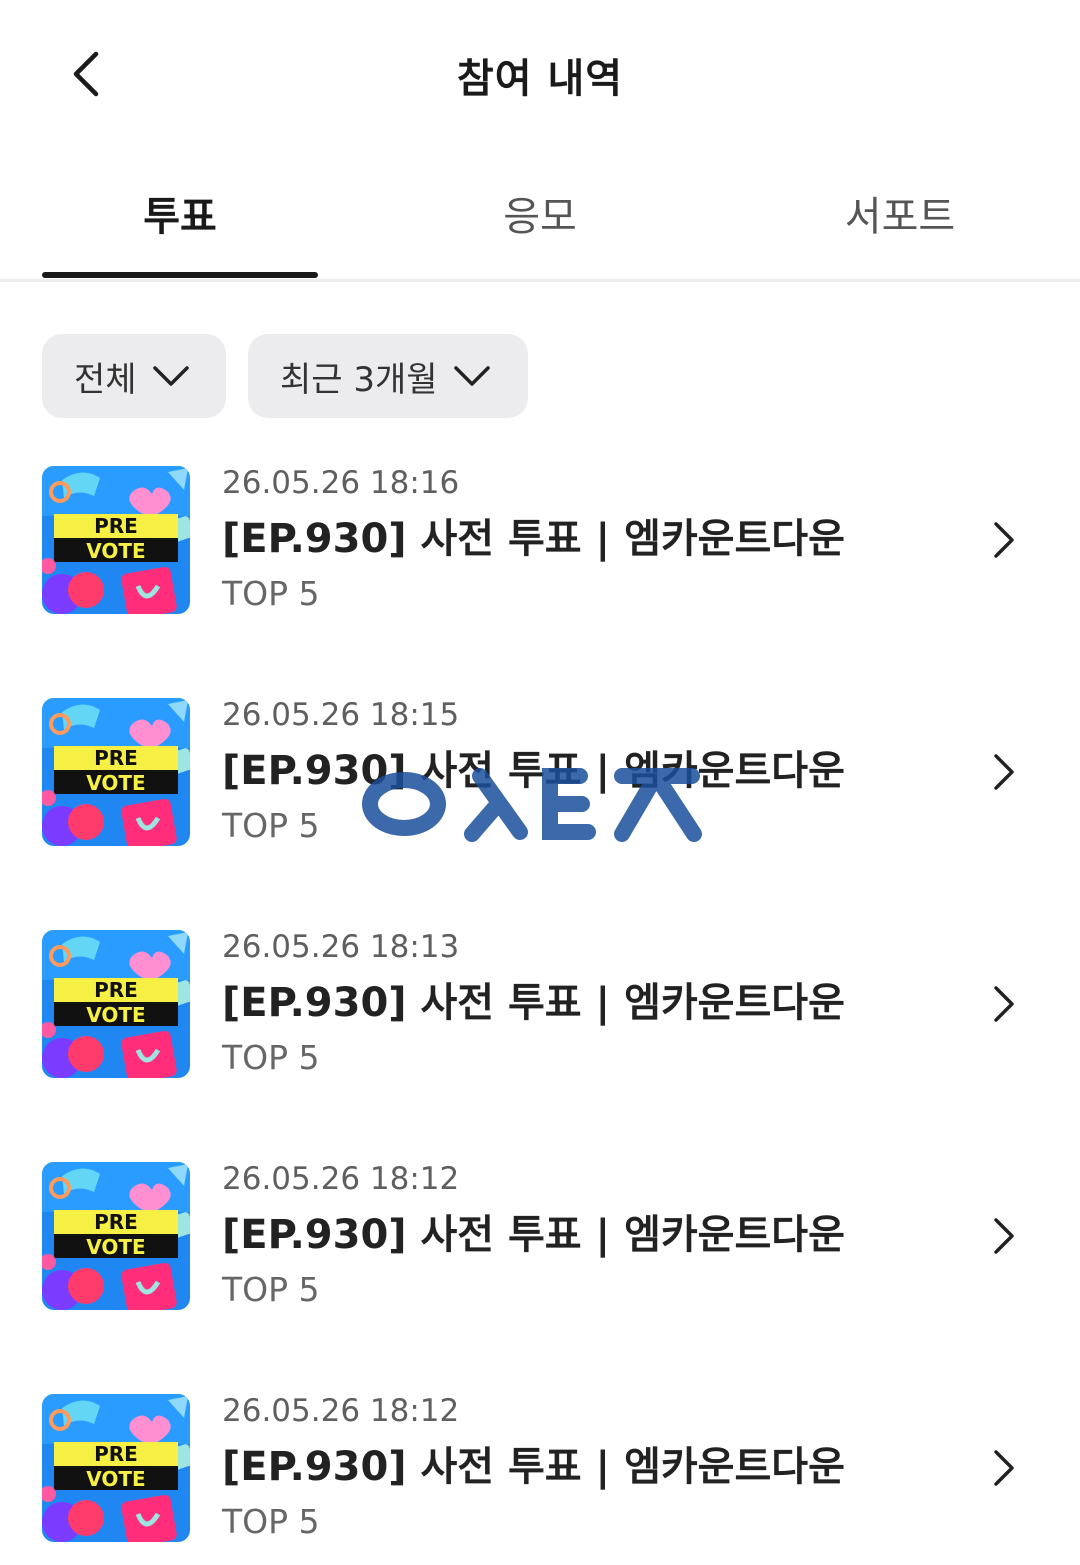 This screenshot has width=1080, height=1565. What do you see at coordinates (900, 213) in the screenshot?
I see `tab-support: 서포트` at bounding box center [900, 213].